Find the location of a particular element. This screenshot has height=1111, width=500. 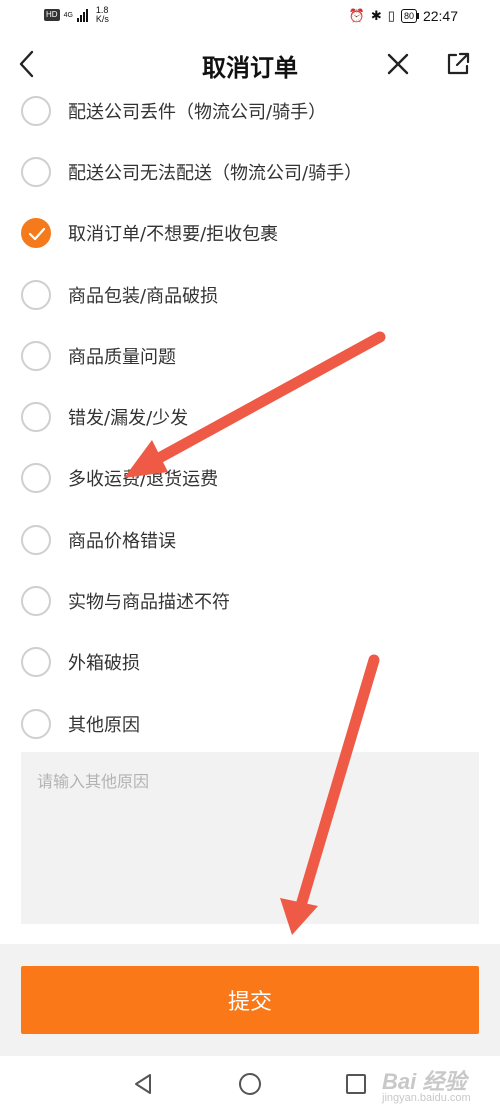

reason-label: 商品包装/商品破损 is located at coordinates (143, 296).